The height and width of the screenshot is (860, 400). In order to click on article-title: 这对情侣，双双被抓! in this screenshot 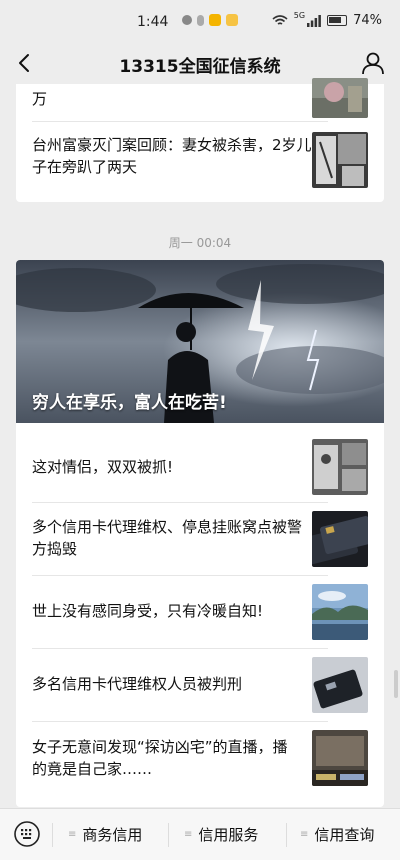, I will do `click(103, 467)`.